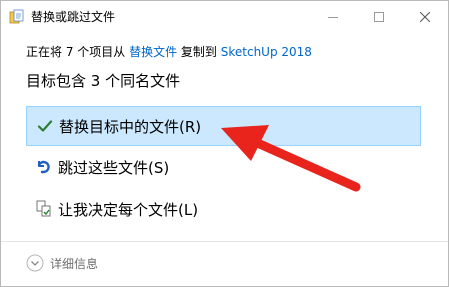 The image size is (449, 287). What do you see at coordinates (128, 209) in the screenshot?
I see `decide-each-file-label: 让我决定每个文件(L)` at bounding box center [128, 209].